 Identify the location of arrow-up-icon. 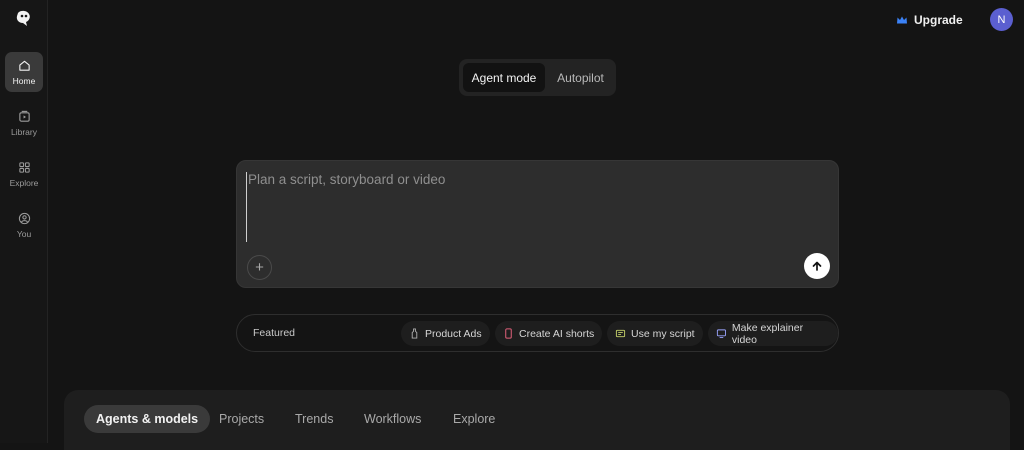
(817, 266).